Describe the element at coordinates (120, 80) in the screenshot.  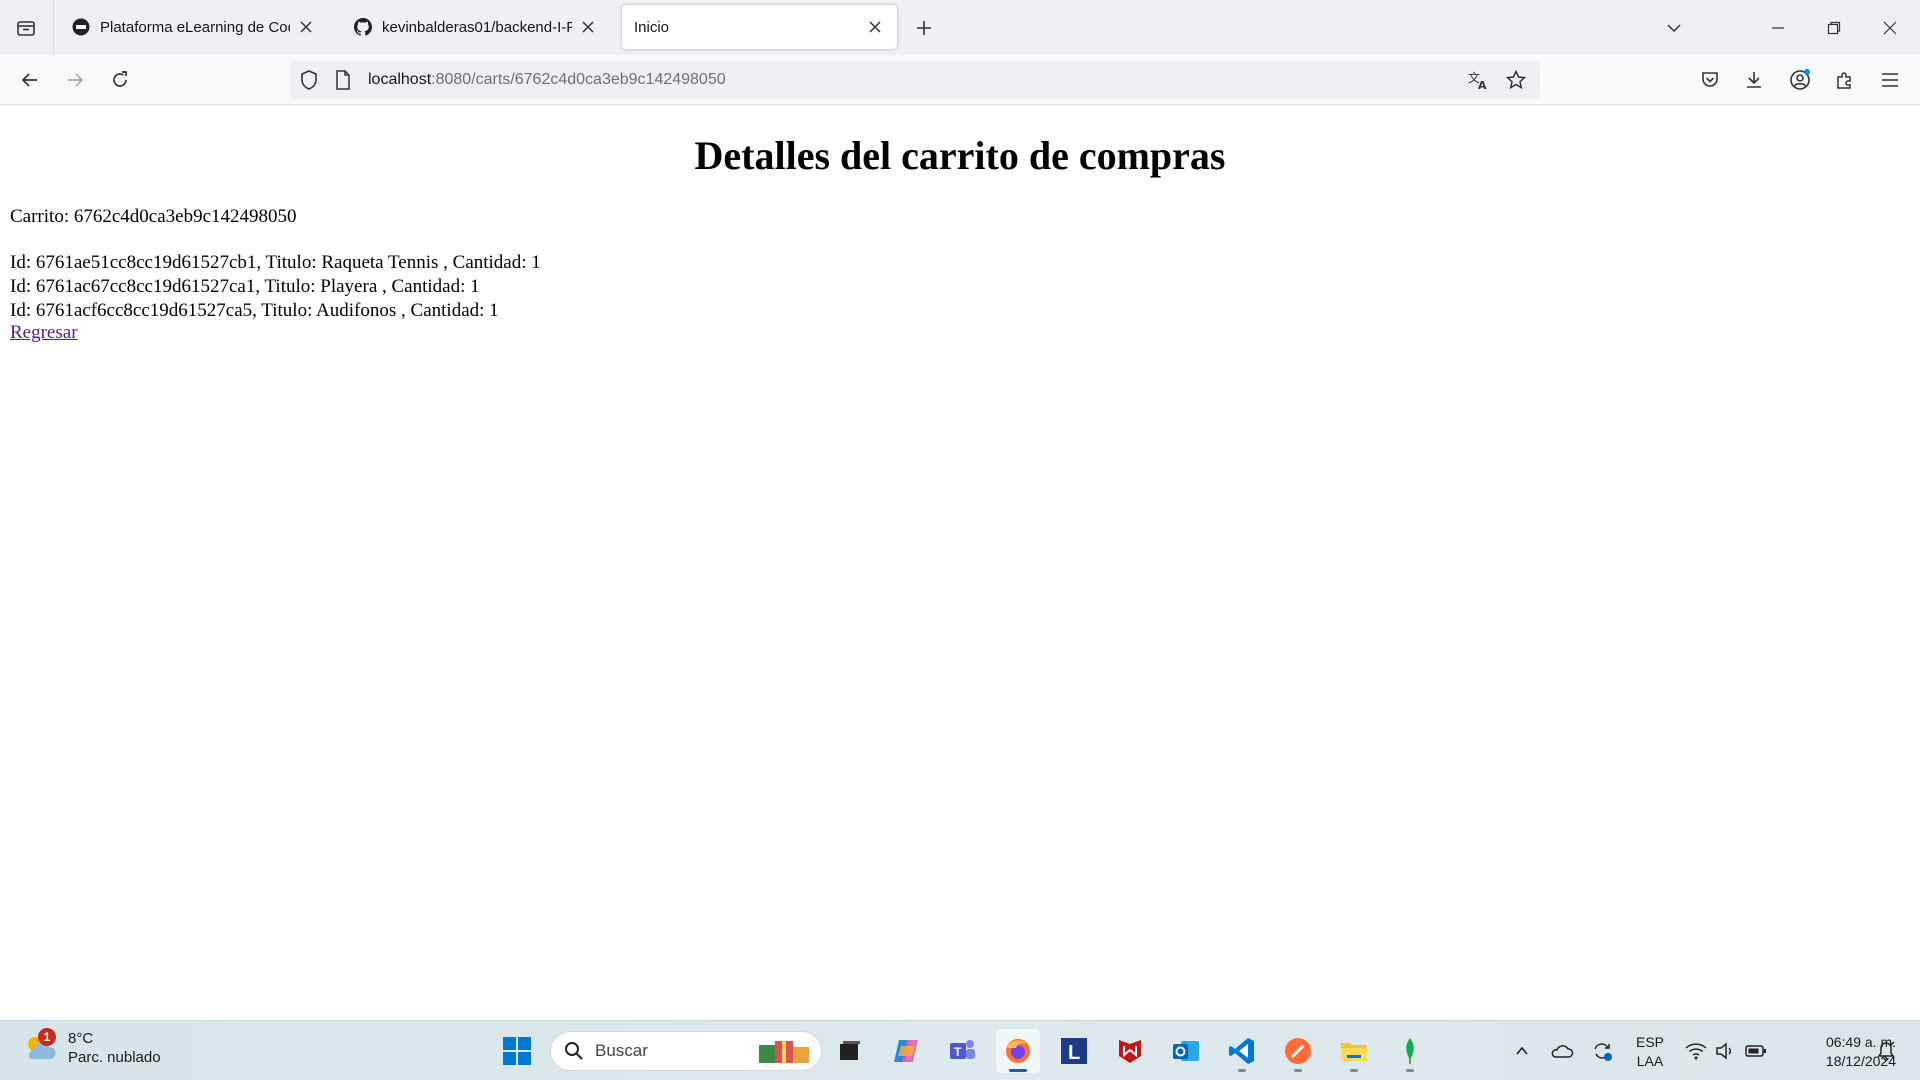
I see `reload-icon` at that location.